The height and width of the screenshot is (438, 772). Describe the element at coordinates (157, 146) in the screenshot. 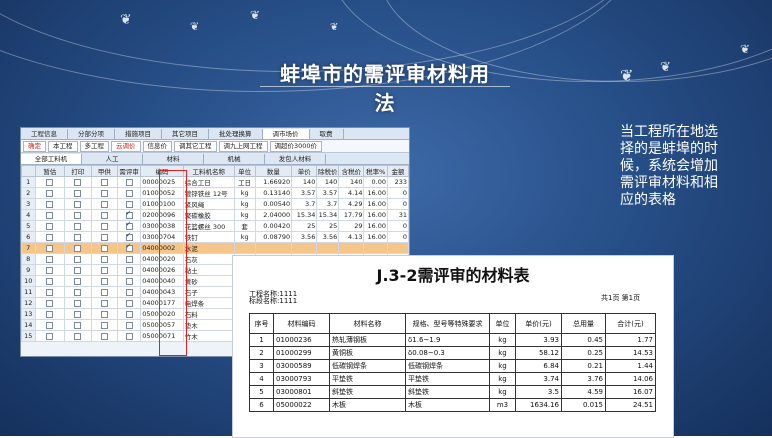

I see `toolbar-button: 信息价` at that location.